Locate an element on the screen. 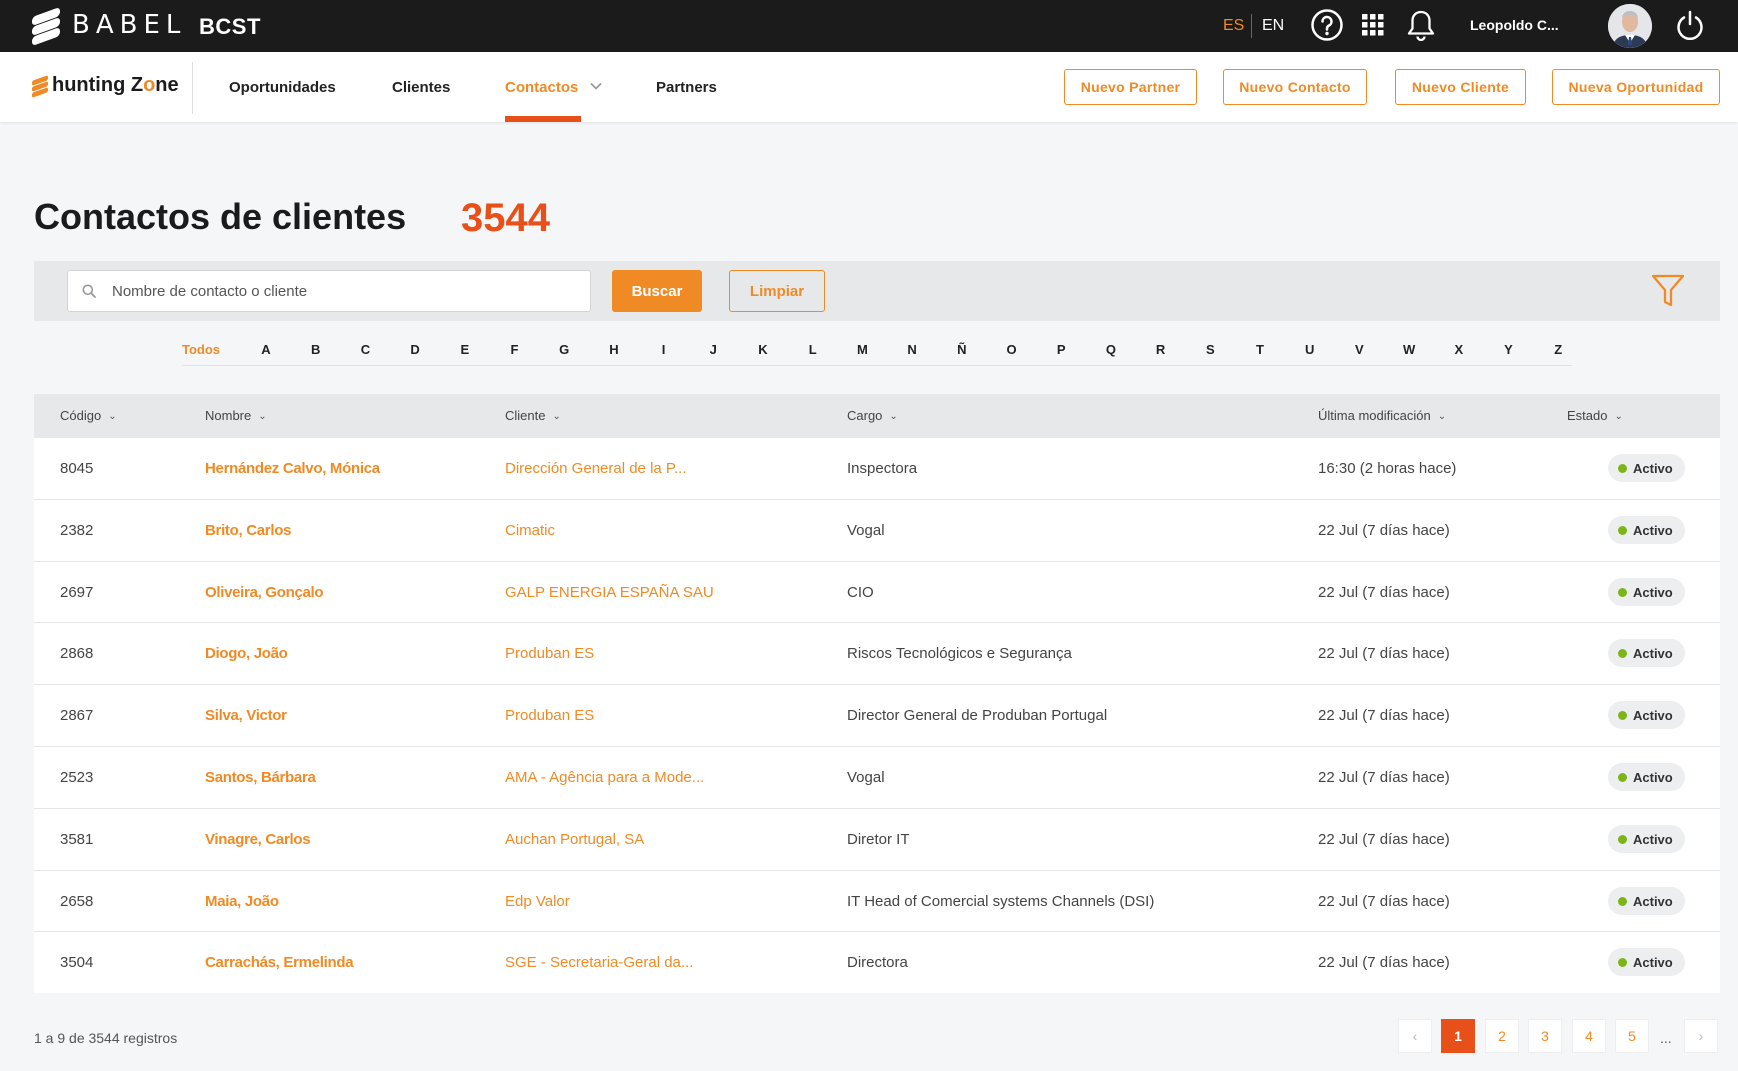 Image resolution: width=1738 pixels, height=1071 pixels. power-logout-icon is located at coordinates (1690, 27).